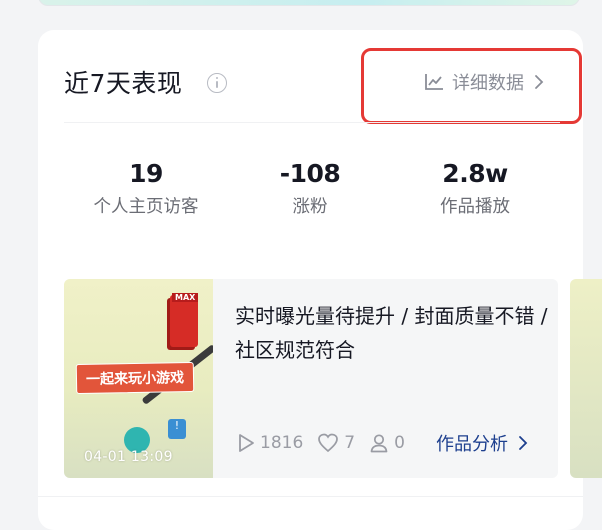 Image resolution: width=602 pixels, height=530 pixels. I want to click on metric-value: -108, so click(310, 173).